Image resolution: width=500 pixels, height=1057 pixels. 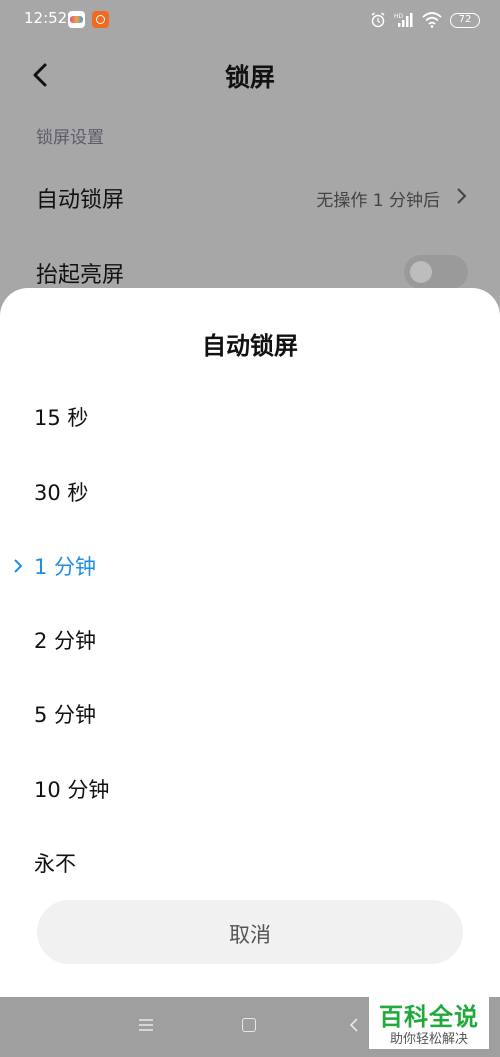 What do you see at coordinates (250, 490) in the screenshot?
I see `option-30-seconds: 30 秒` at bounding box center [250, 490].